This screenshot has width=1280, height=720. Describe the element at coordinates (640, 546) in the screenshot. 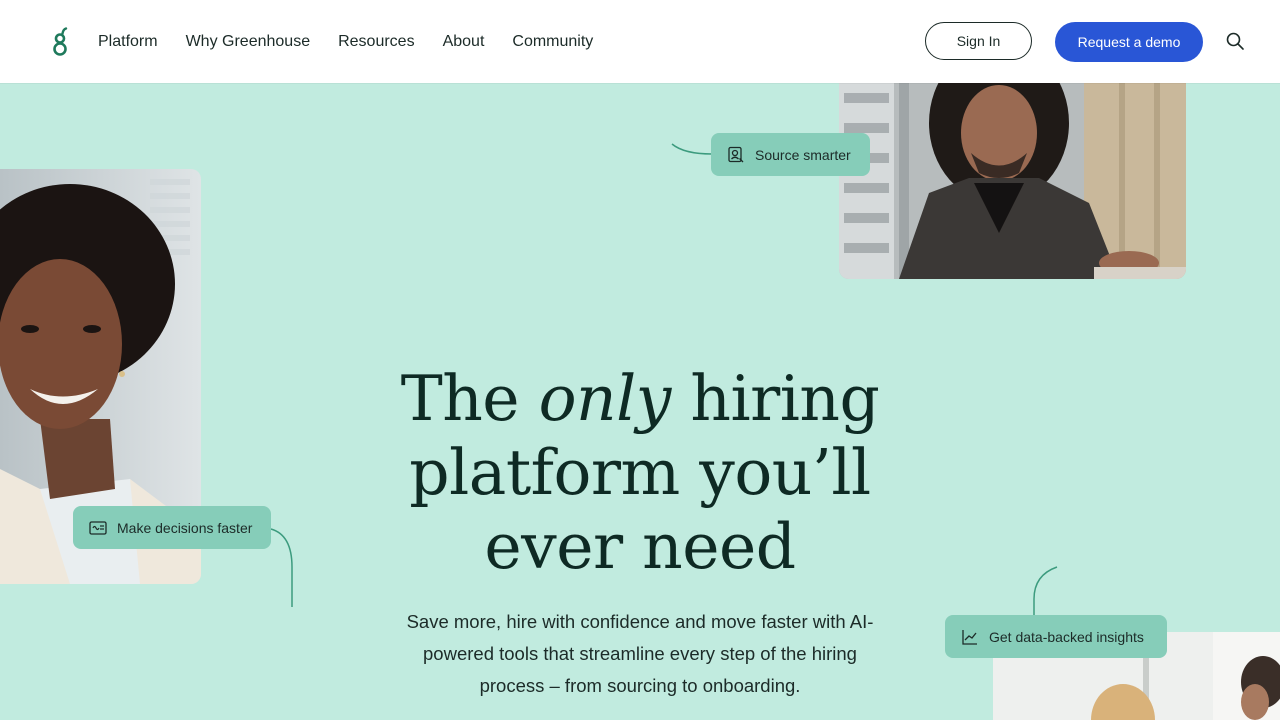

I see `hero-heading-line3: ever need` at that location.